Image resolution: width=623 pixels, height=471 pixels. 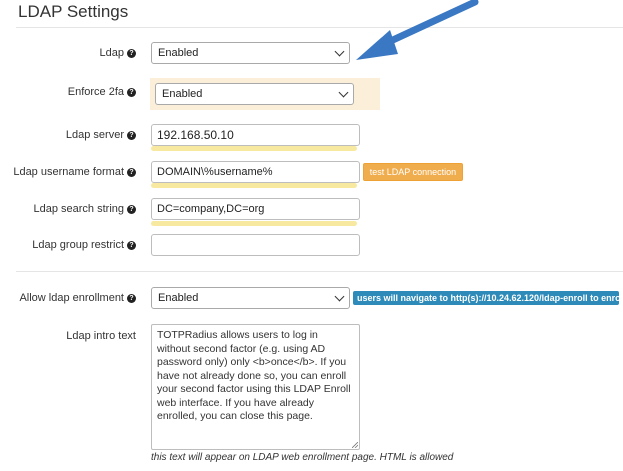 I want to click on intro-text-label: Ldap intro text, so click(x=101, y=336).